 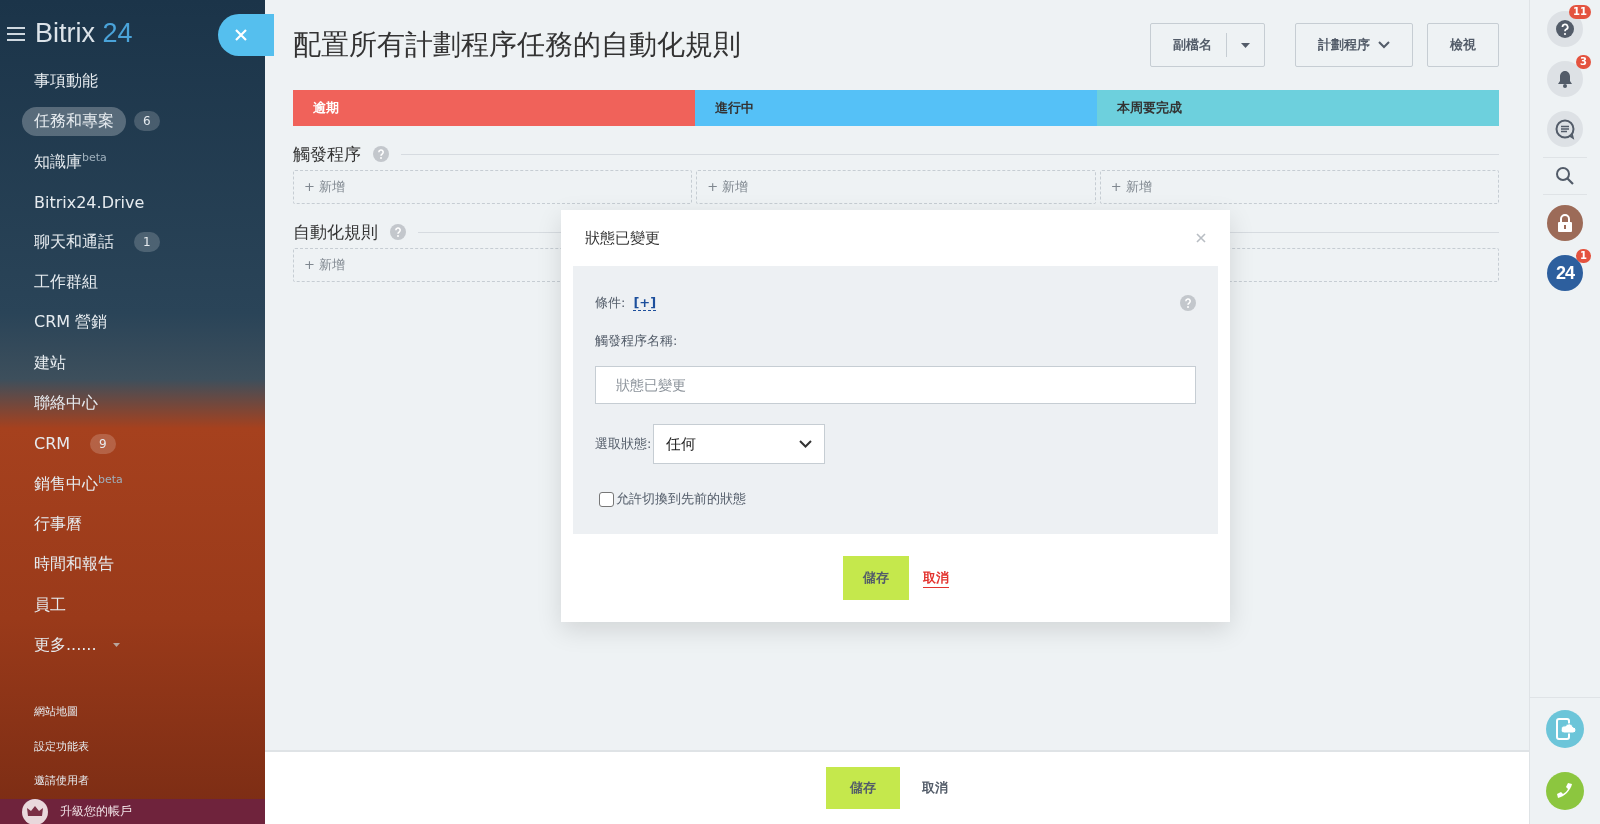 What do you see at coordinates (66, 283) in the screenshot?
I see `sidebar-item: 工作群組` at bounding box center [66, 283].